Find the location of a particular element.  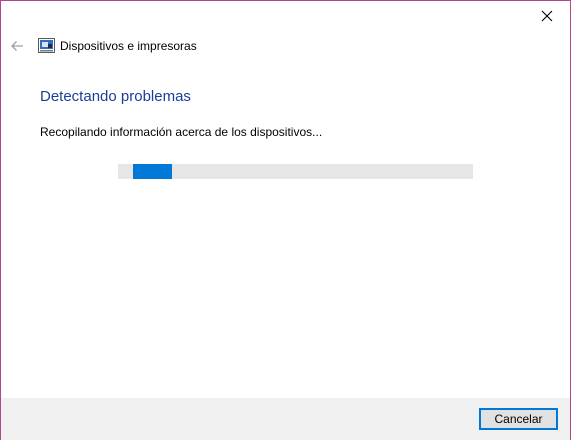

cancel-button: Cancelar is located at coordinates (518, 419).